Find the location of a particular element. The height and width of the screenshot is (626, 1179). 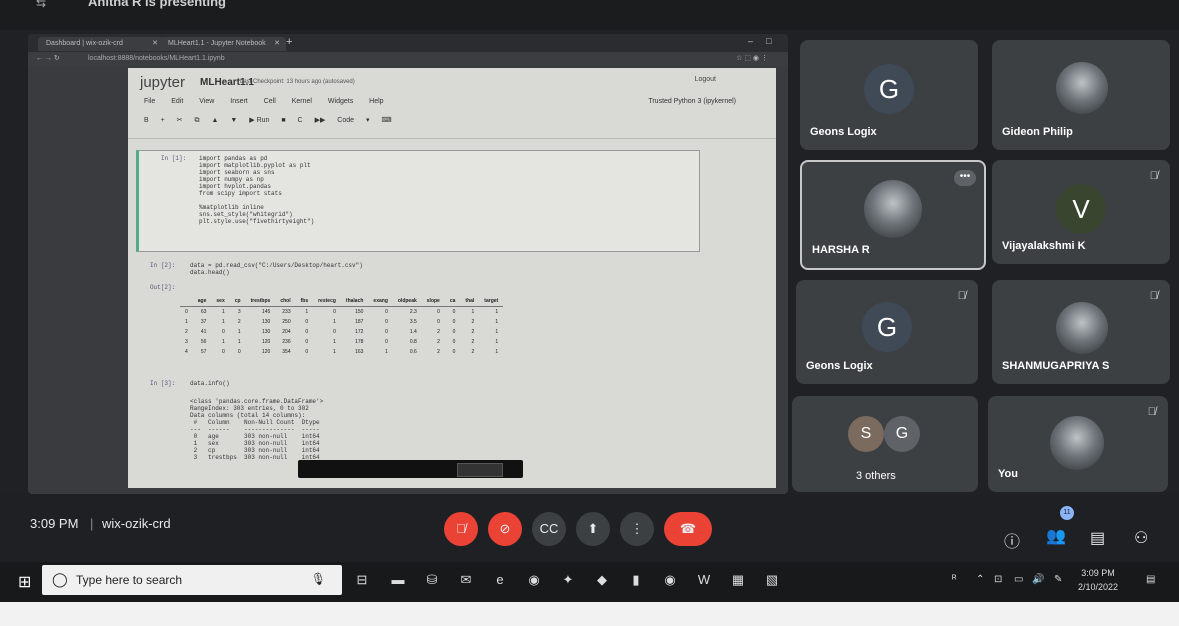

menu-item: View is located at coordinates (206, 101).